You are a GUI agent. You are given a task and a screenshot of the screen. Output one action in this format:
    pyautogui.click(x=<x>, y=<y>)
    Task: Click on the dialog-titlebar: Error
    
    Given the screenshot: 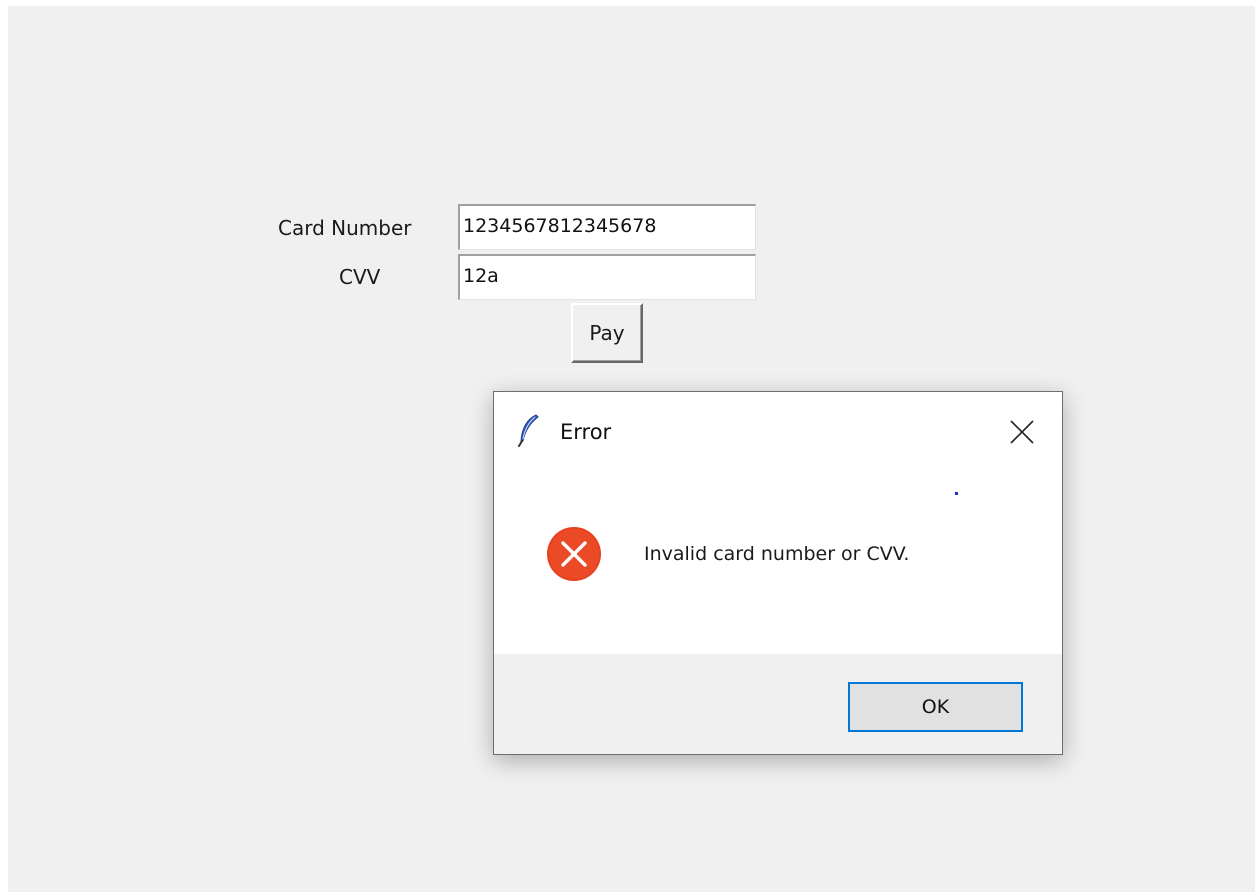 What is the action you would take?
    pyautogui.click(x=778, y=432)
    